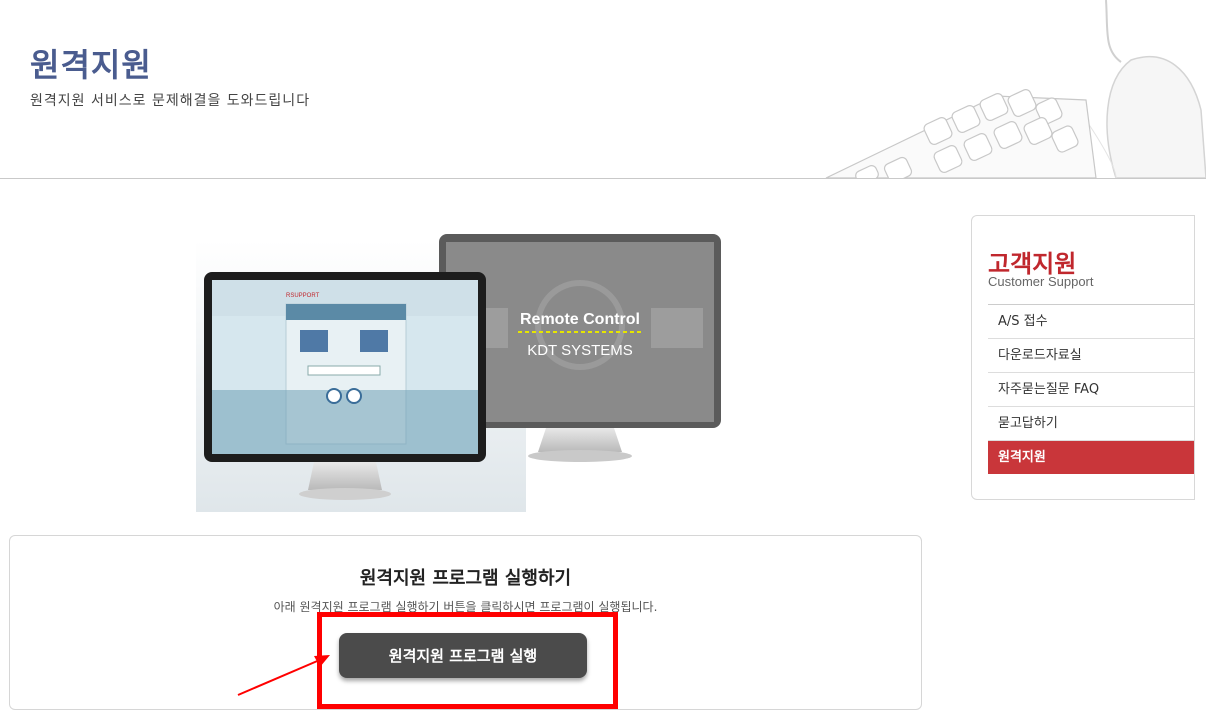  What do you see at coordinates (283, 675) in the screenshot?
I see `annotation-arrow-icon` at bounding box center [283, 675].